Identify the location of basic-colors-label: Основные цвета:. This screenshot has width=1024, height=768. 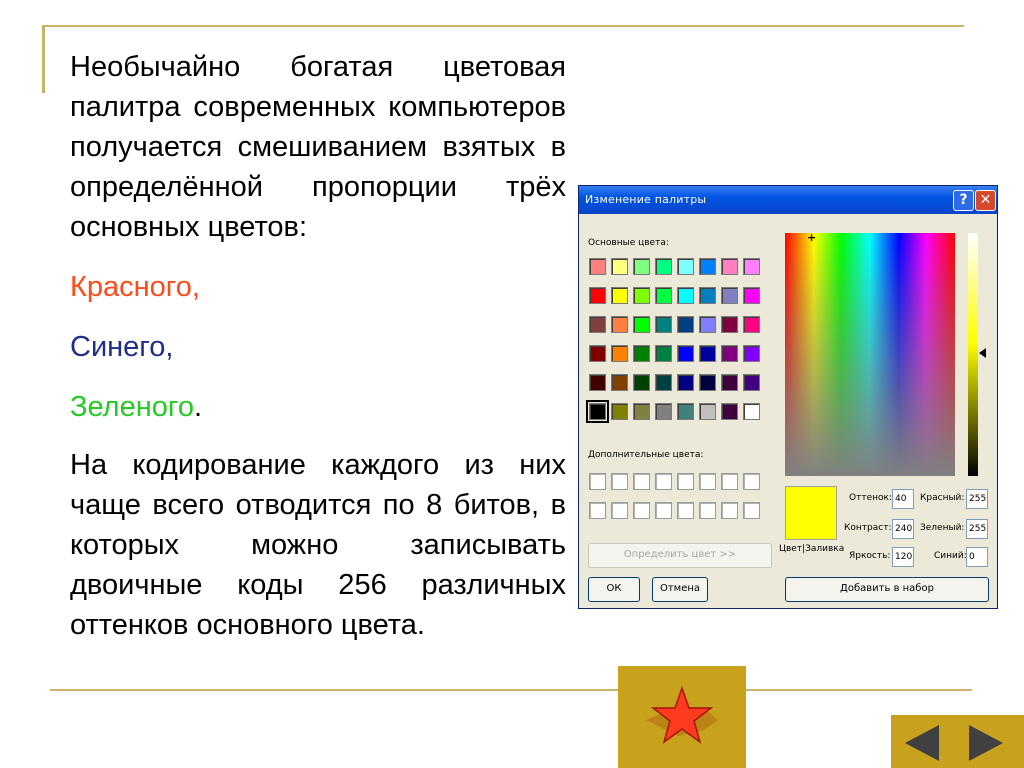
(628, 243).